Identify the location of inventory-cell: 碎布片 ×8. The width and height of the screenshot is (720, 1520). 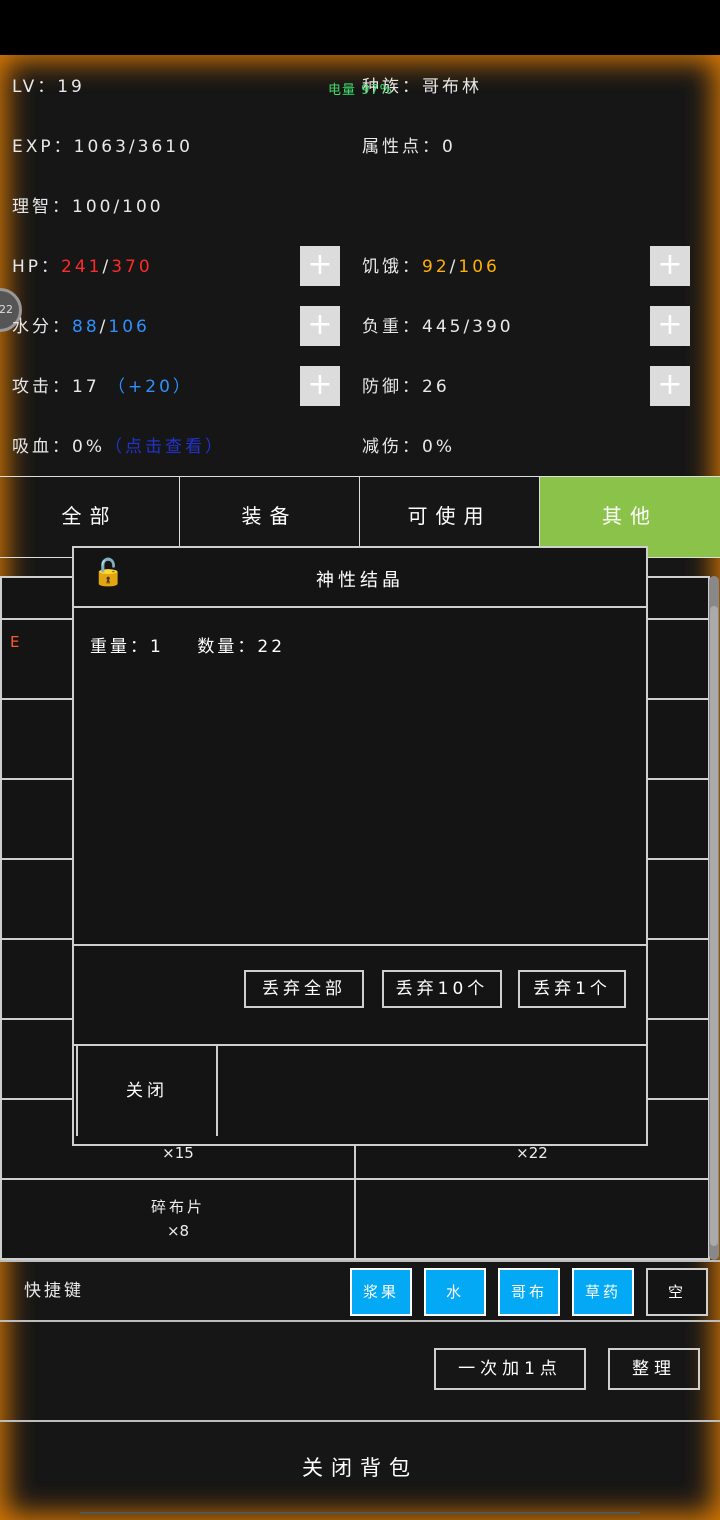
(178, 1219).